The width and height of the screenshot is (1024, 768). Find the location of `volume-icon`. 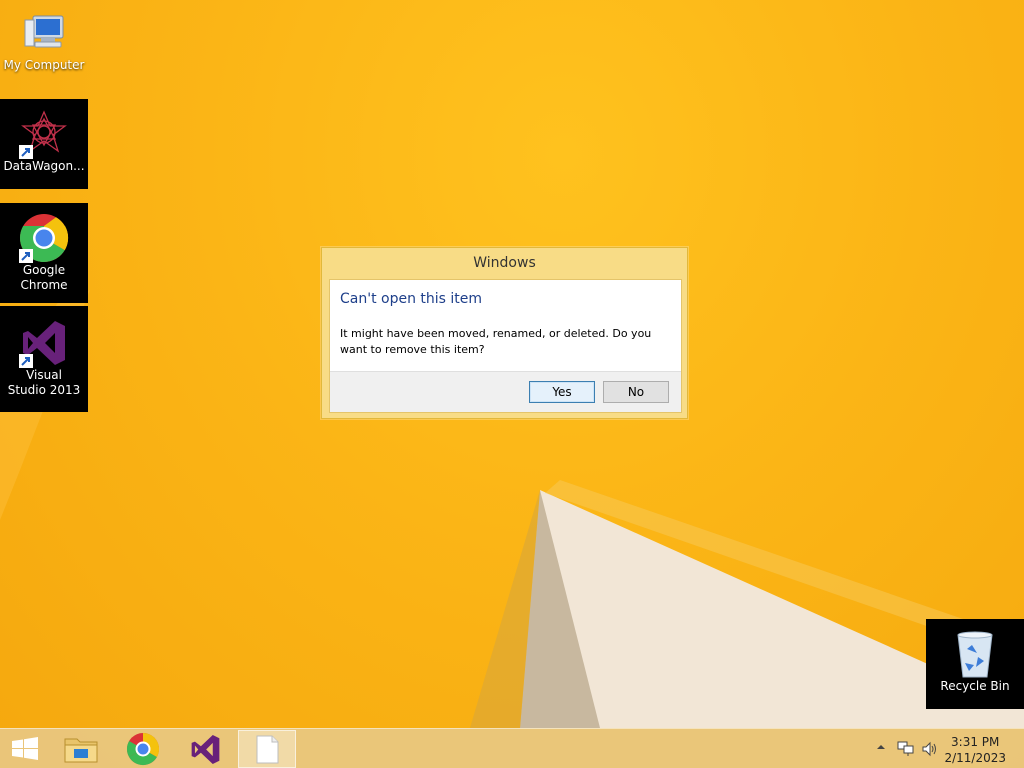

volume-icon is located at coordinates (930, 749).